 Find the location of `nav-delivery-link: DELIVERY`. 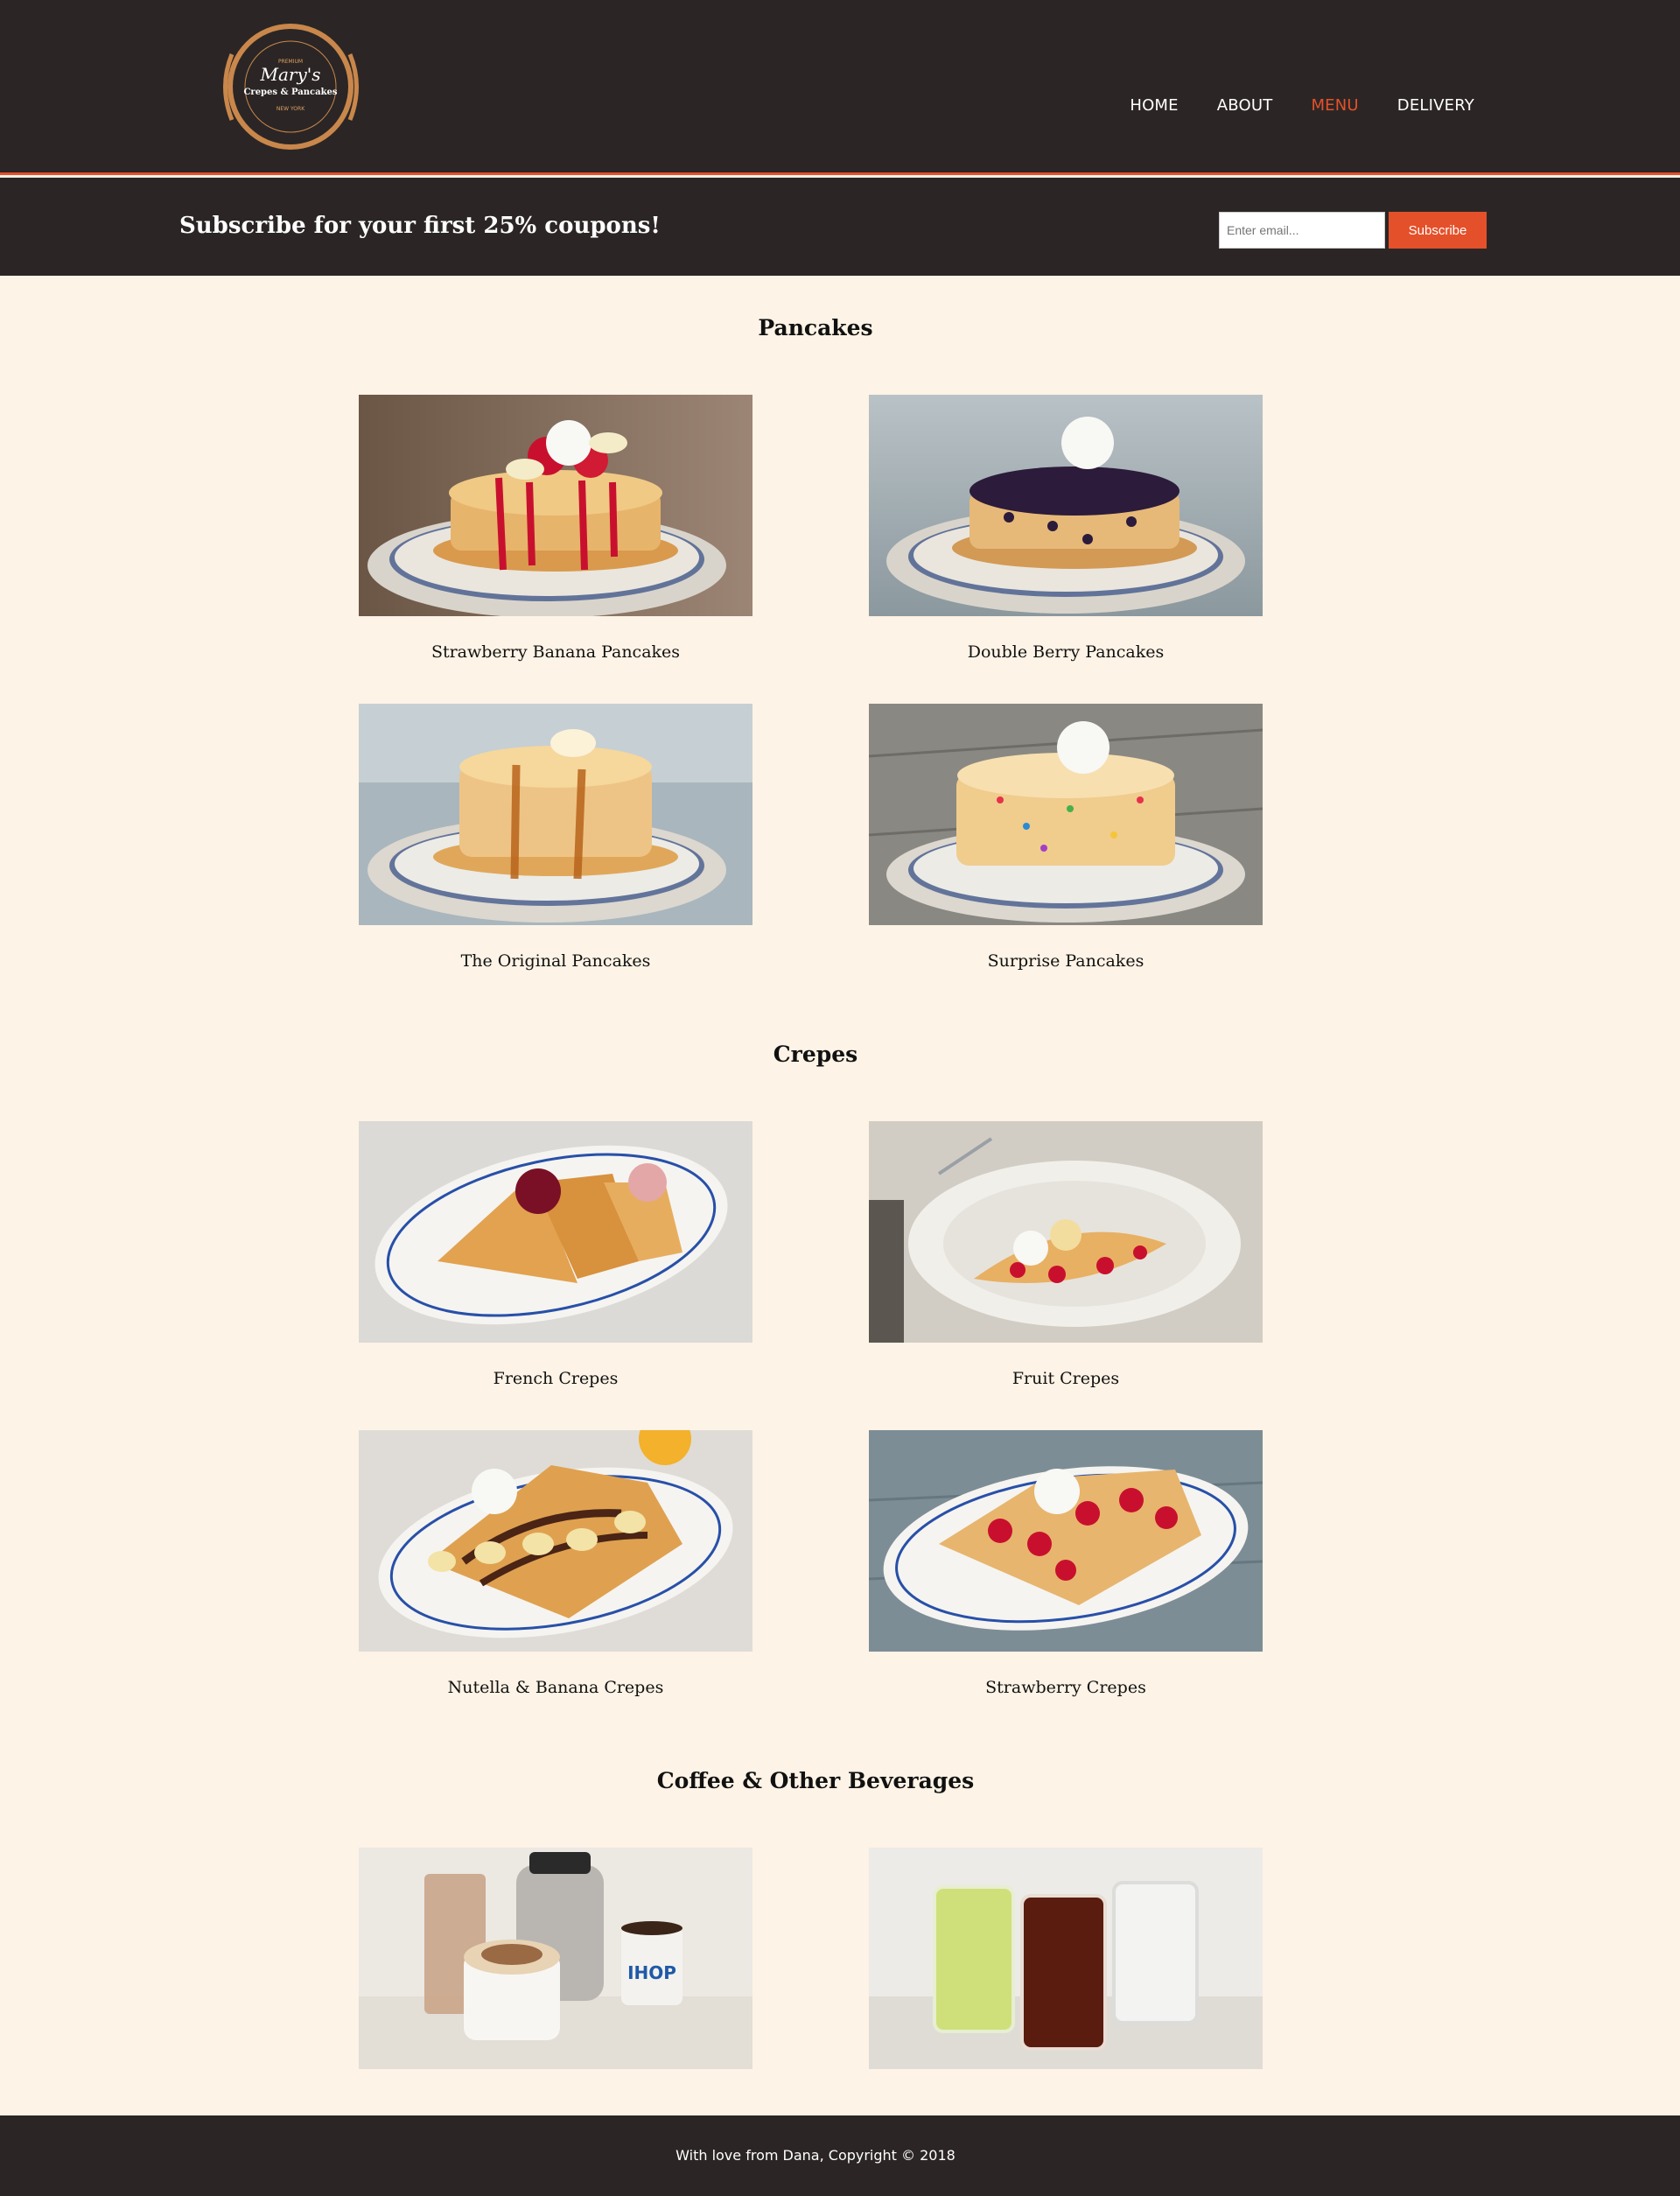

nav-delivery-link: DELIVERY is located at coordinates (1435, 105).